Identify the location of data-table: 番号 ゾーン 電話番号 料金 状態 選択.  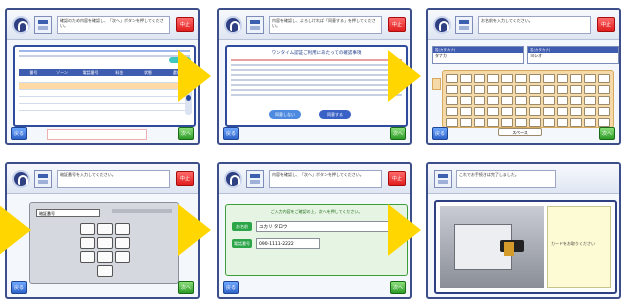
(105, 92).